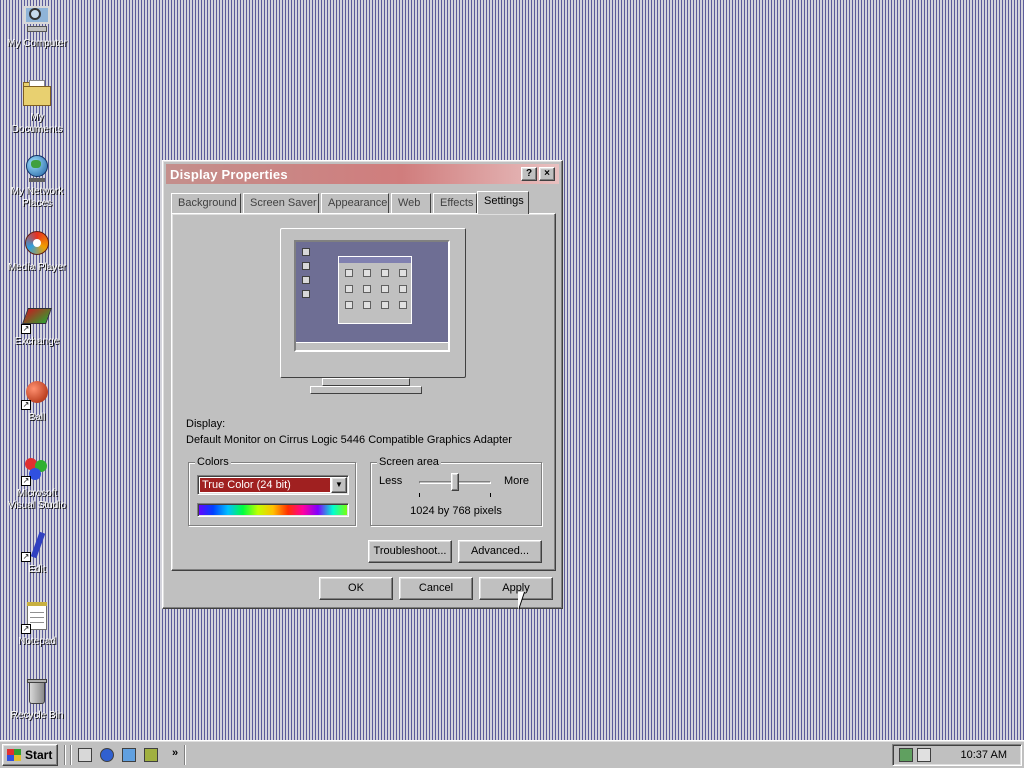 The image size is (1024, 768). I want to click on ball-icon: ↗, so click(37, 394).